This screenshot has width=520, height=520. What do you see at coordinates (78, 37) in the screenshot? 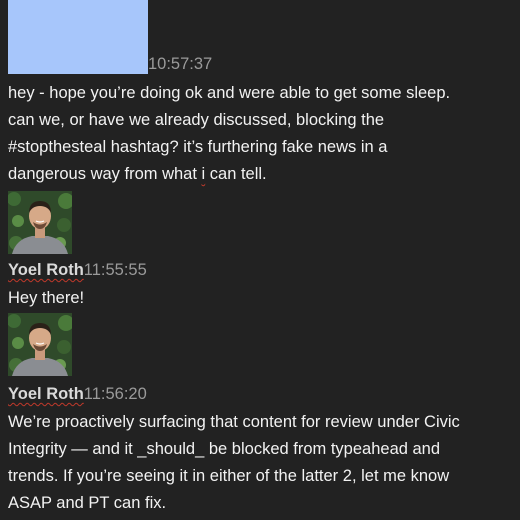
I see `redacted-avatar-block` at bounding box center [78, 37].